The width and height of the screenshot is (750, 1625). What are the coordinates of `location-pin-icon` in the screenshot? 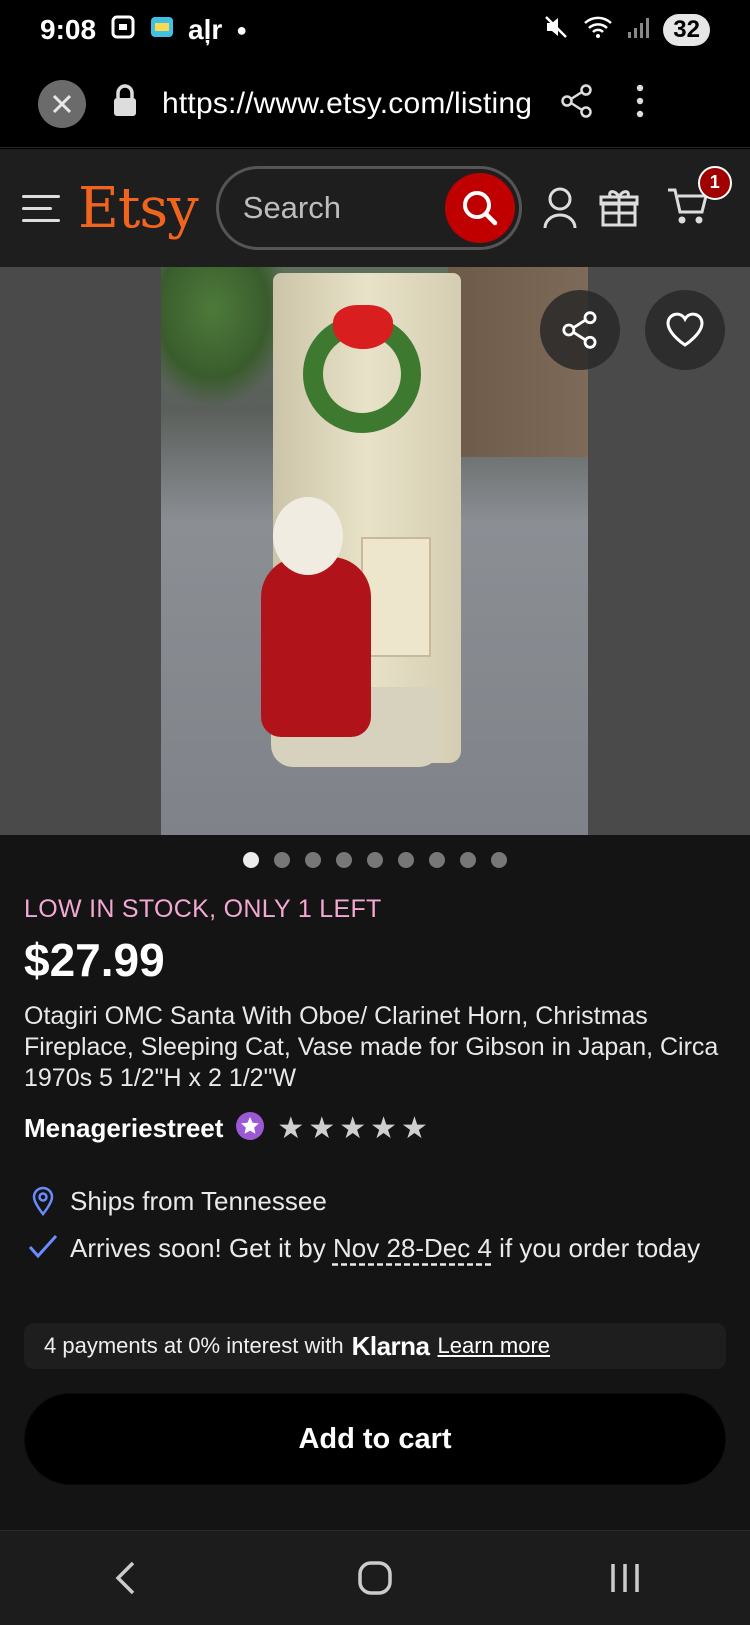 It's located at (43, 1201).